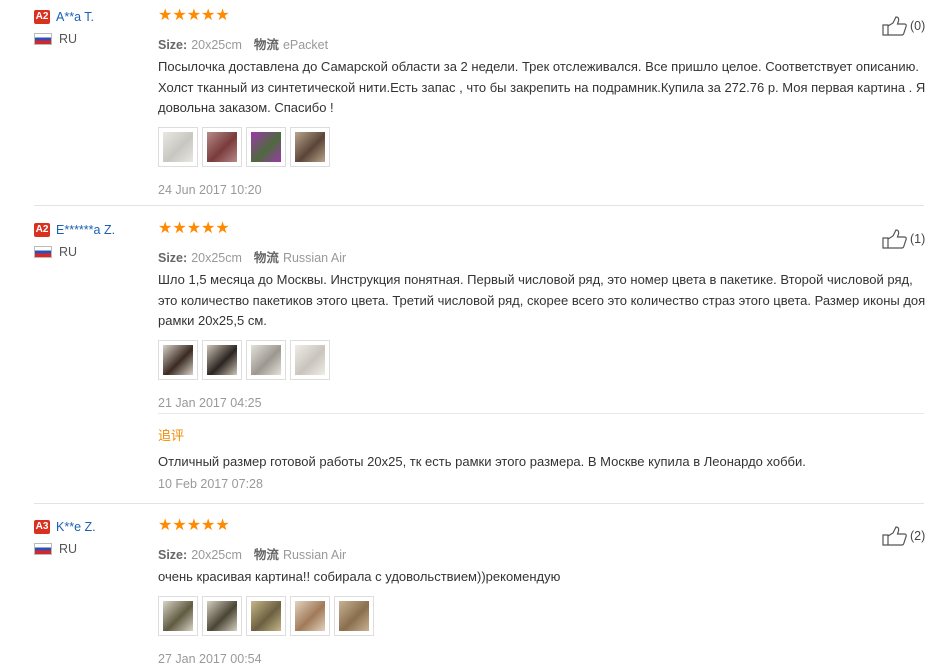  Describe the element at coordinates (305, 45) in the screenshot. I see `shipping-value: ePacket` at that location.